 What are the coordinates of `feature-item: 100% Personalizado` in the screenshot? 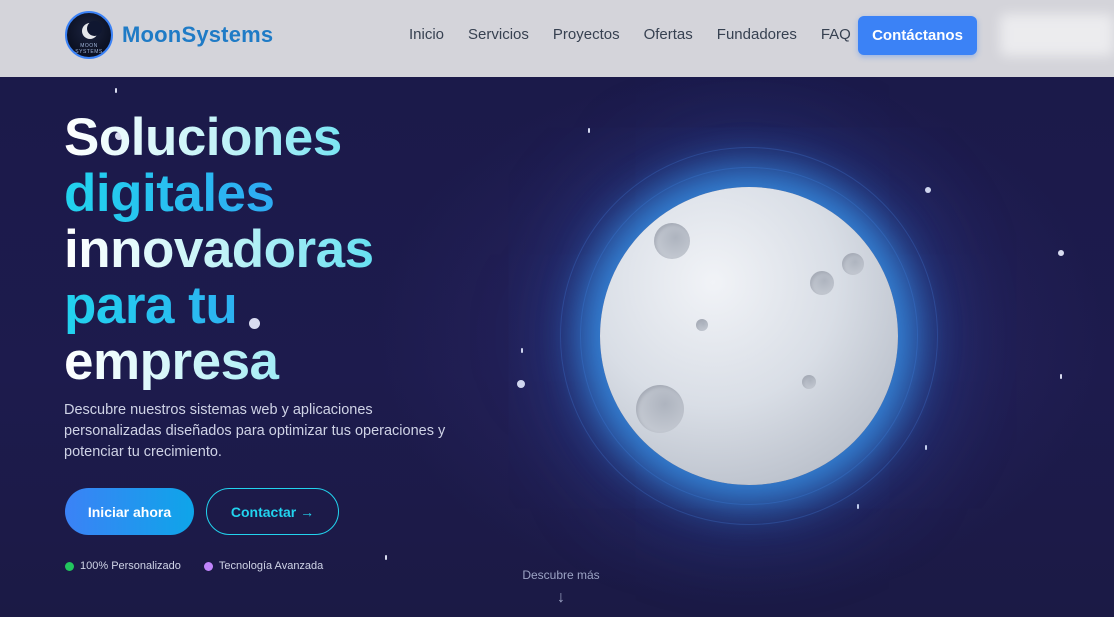 It's located at (123, 566).